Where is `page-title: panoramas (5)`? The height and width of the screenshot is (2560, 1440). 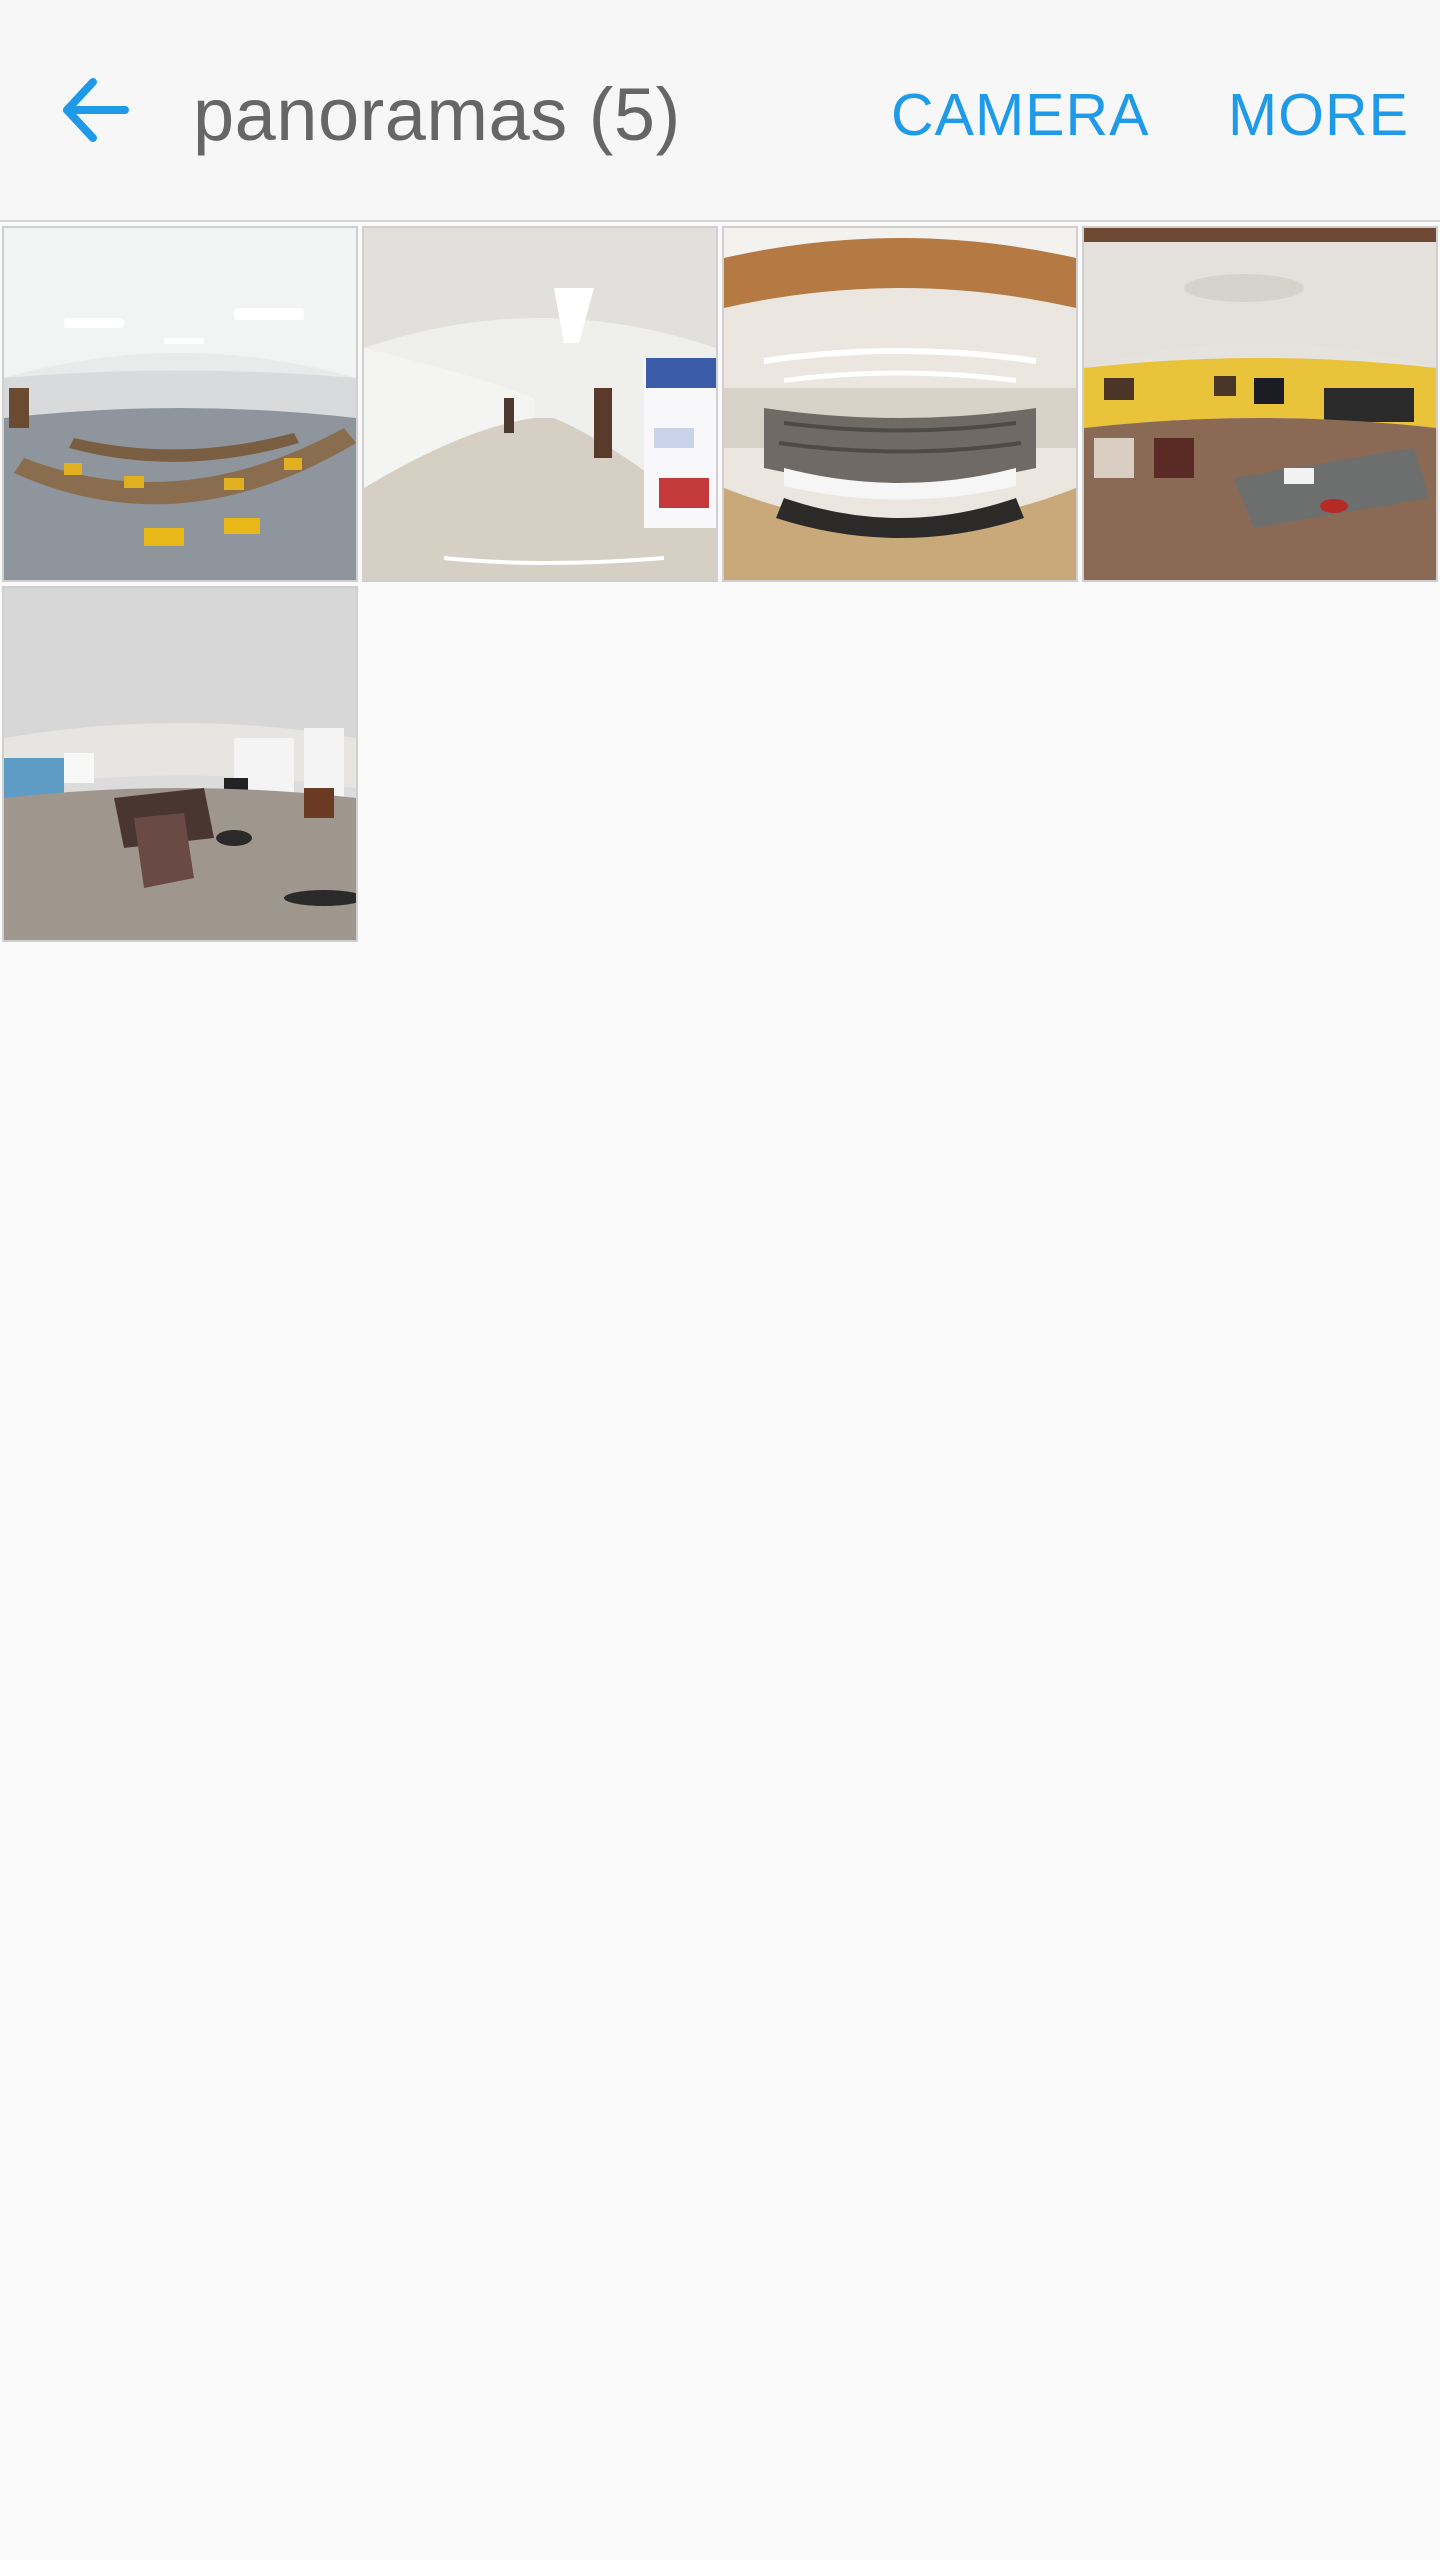 page-title: panoramas (5) is located at coordinates (437, 114).